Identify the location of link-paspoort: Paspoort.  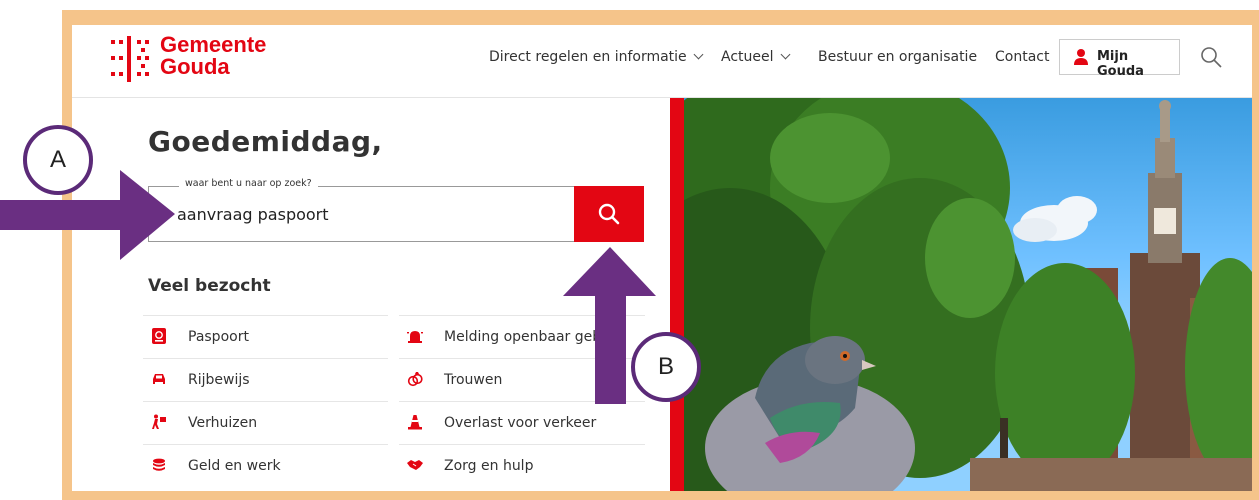
(265, 336).